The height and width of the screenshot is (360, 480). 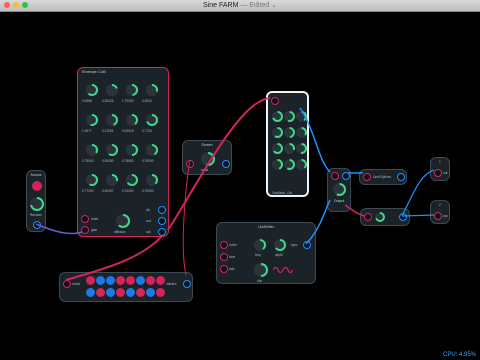 I want to click on out-in-port, so click(x=438, y=173).